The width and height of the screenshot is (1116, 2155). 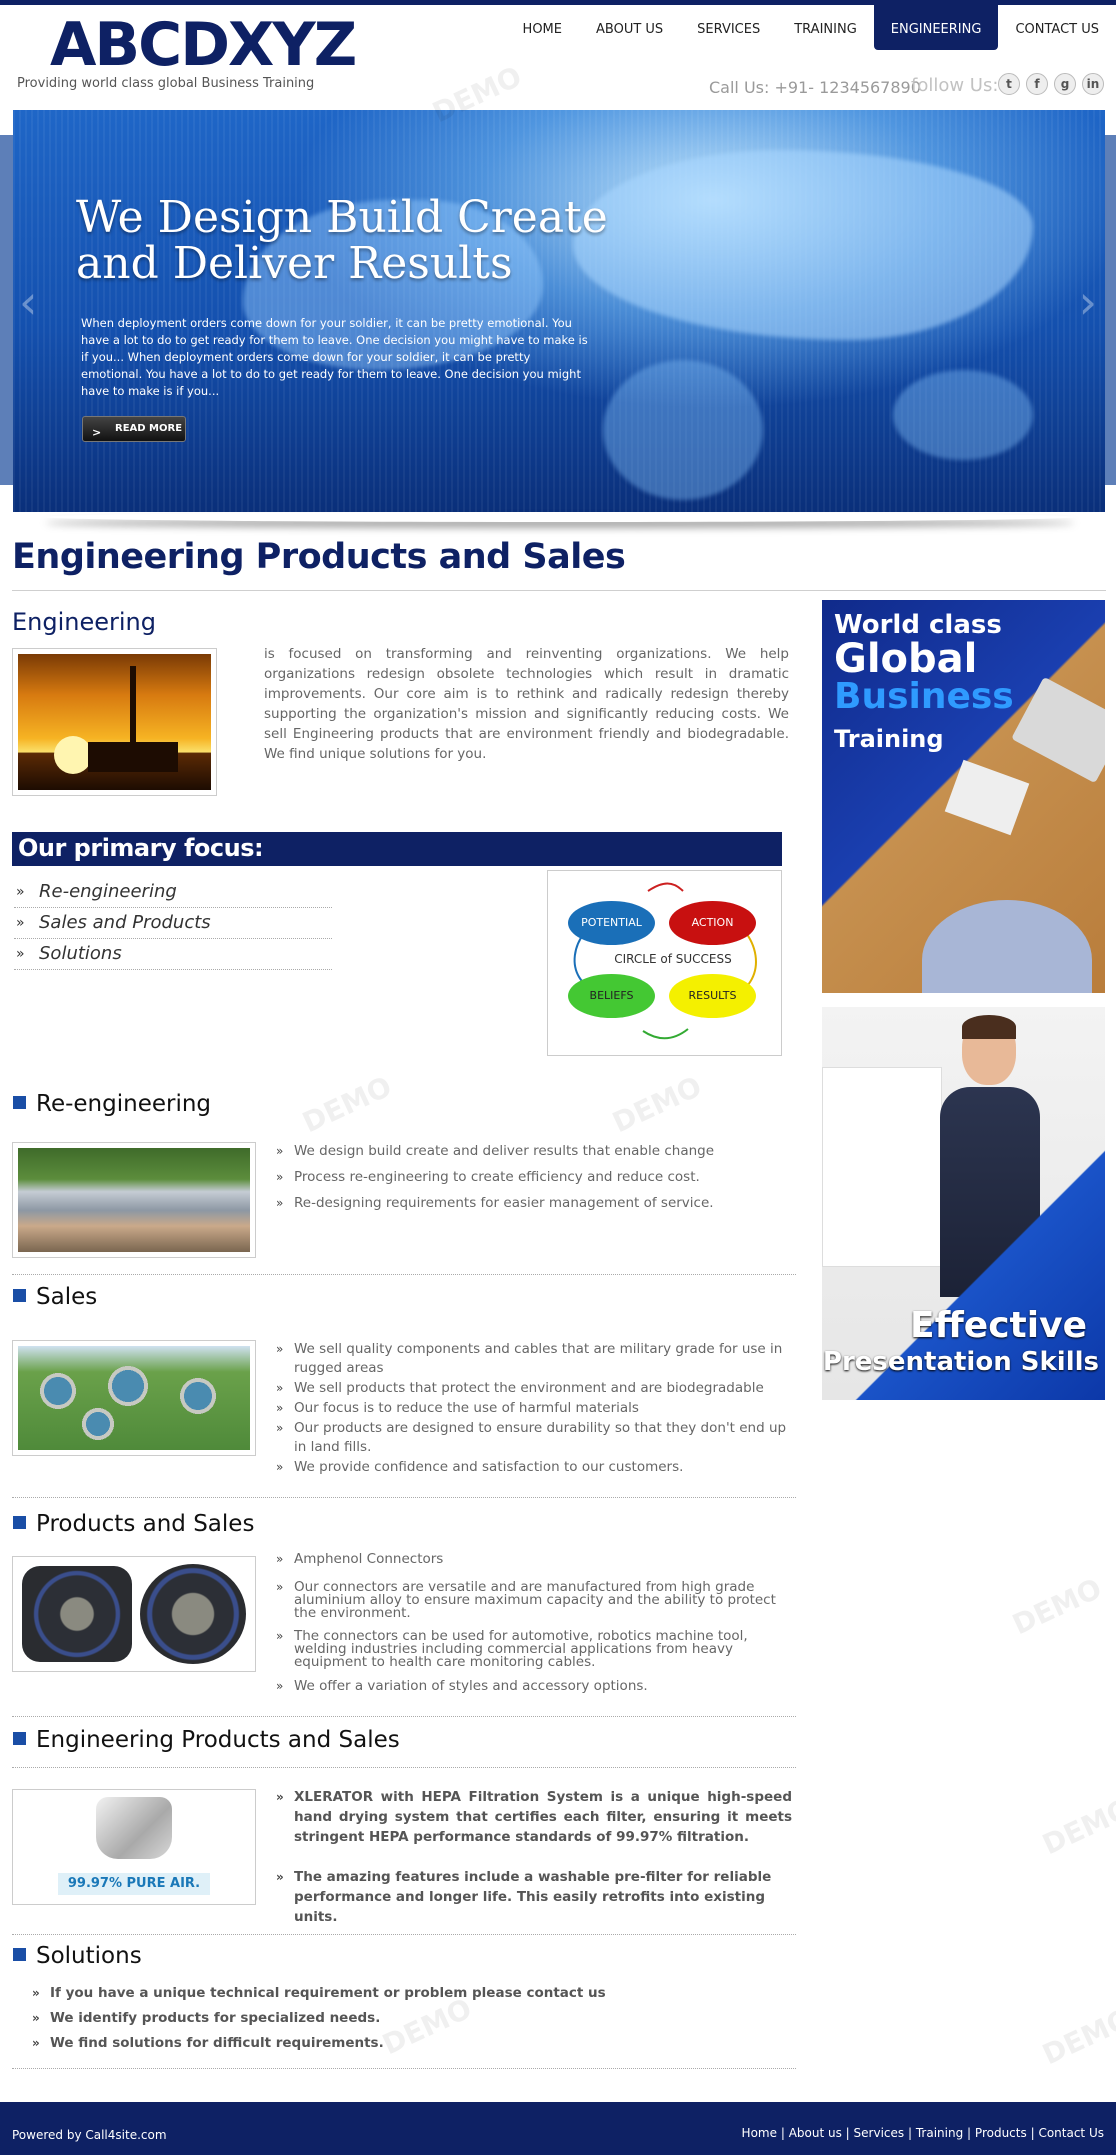 I want to click on focus-item: » Re-engineering, so click(x=173, y=892).